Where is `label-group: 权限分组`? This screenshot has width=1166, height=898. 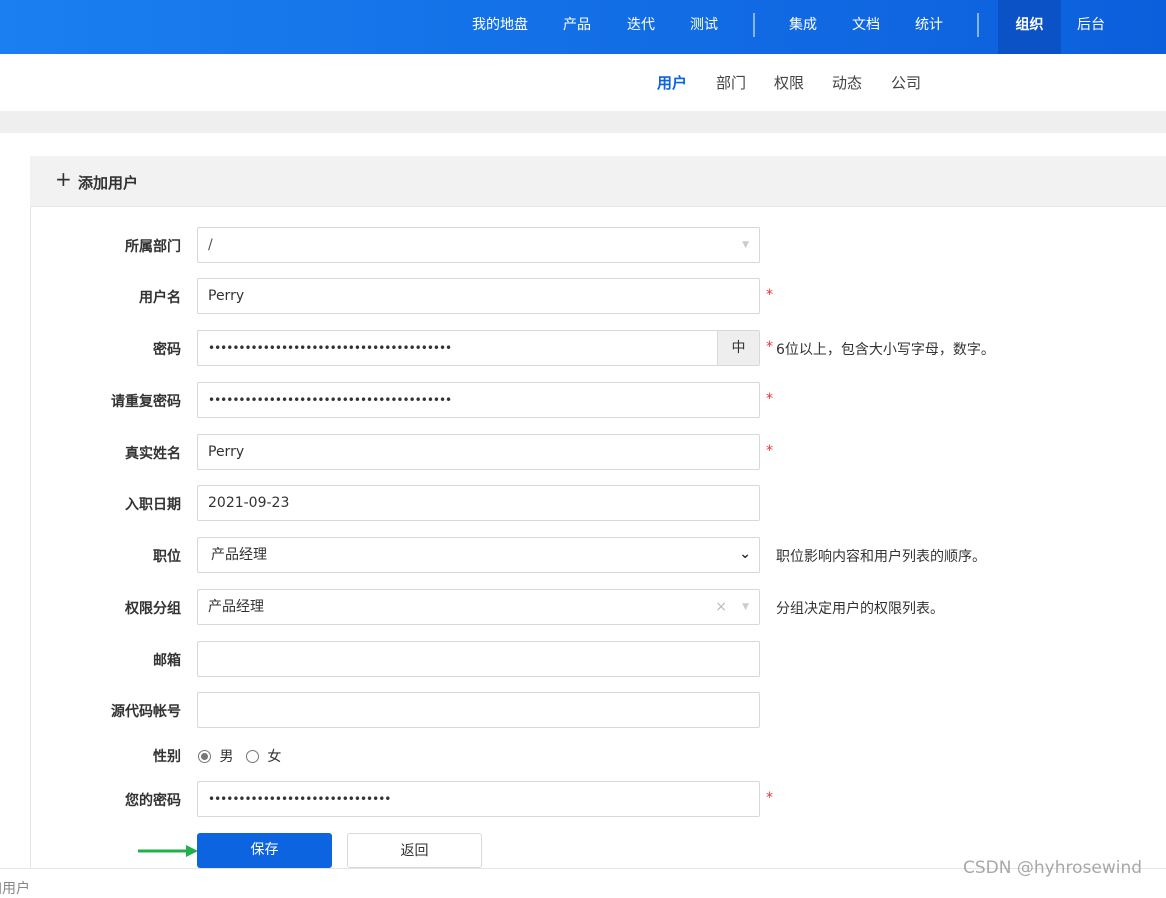 label-group: 权限分组 is located at coordinates (153, 609).